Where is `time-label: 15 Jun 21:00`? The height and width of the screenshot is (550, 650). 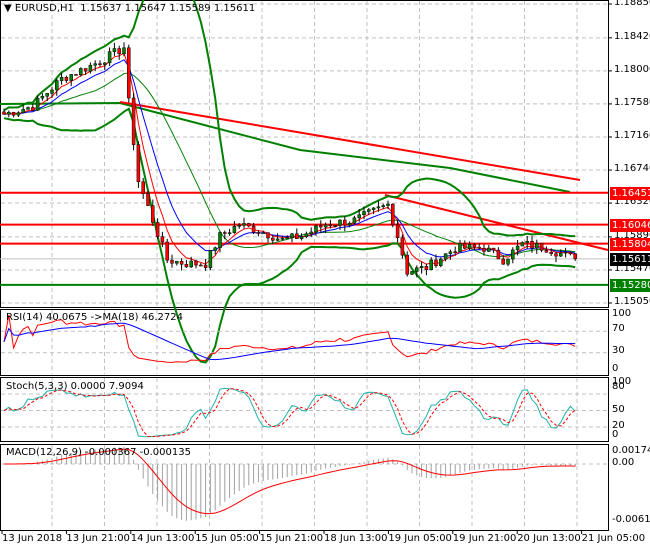
time-label: 15 Jun 21:00 is located at coordinates (291, 538).